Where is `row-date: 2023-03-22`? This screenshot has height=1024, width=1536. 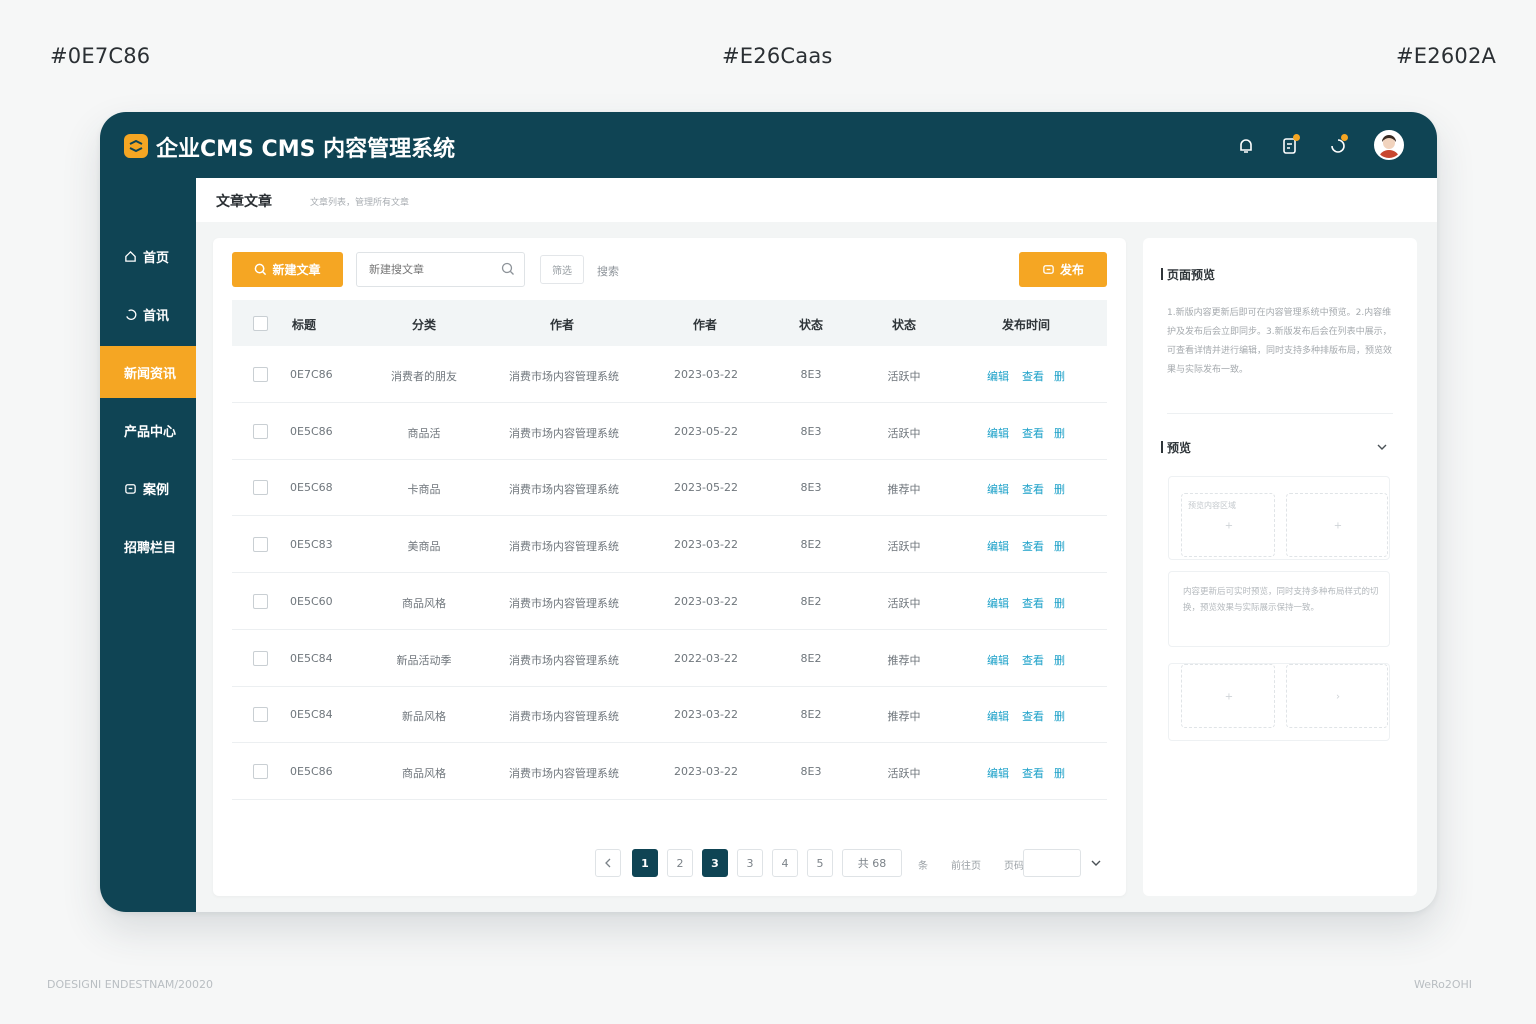 row-date: 2023-03-22 is located at coordinates (706, 601).